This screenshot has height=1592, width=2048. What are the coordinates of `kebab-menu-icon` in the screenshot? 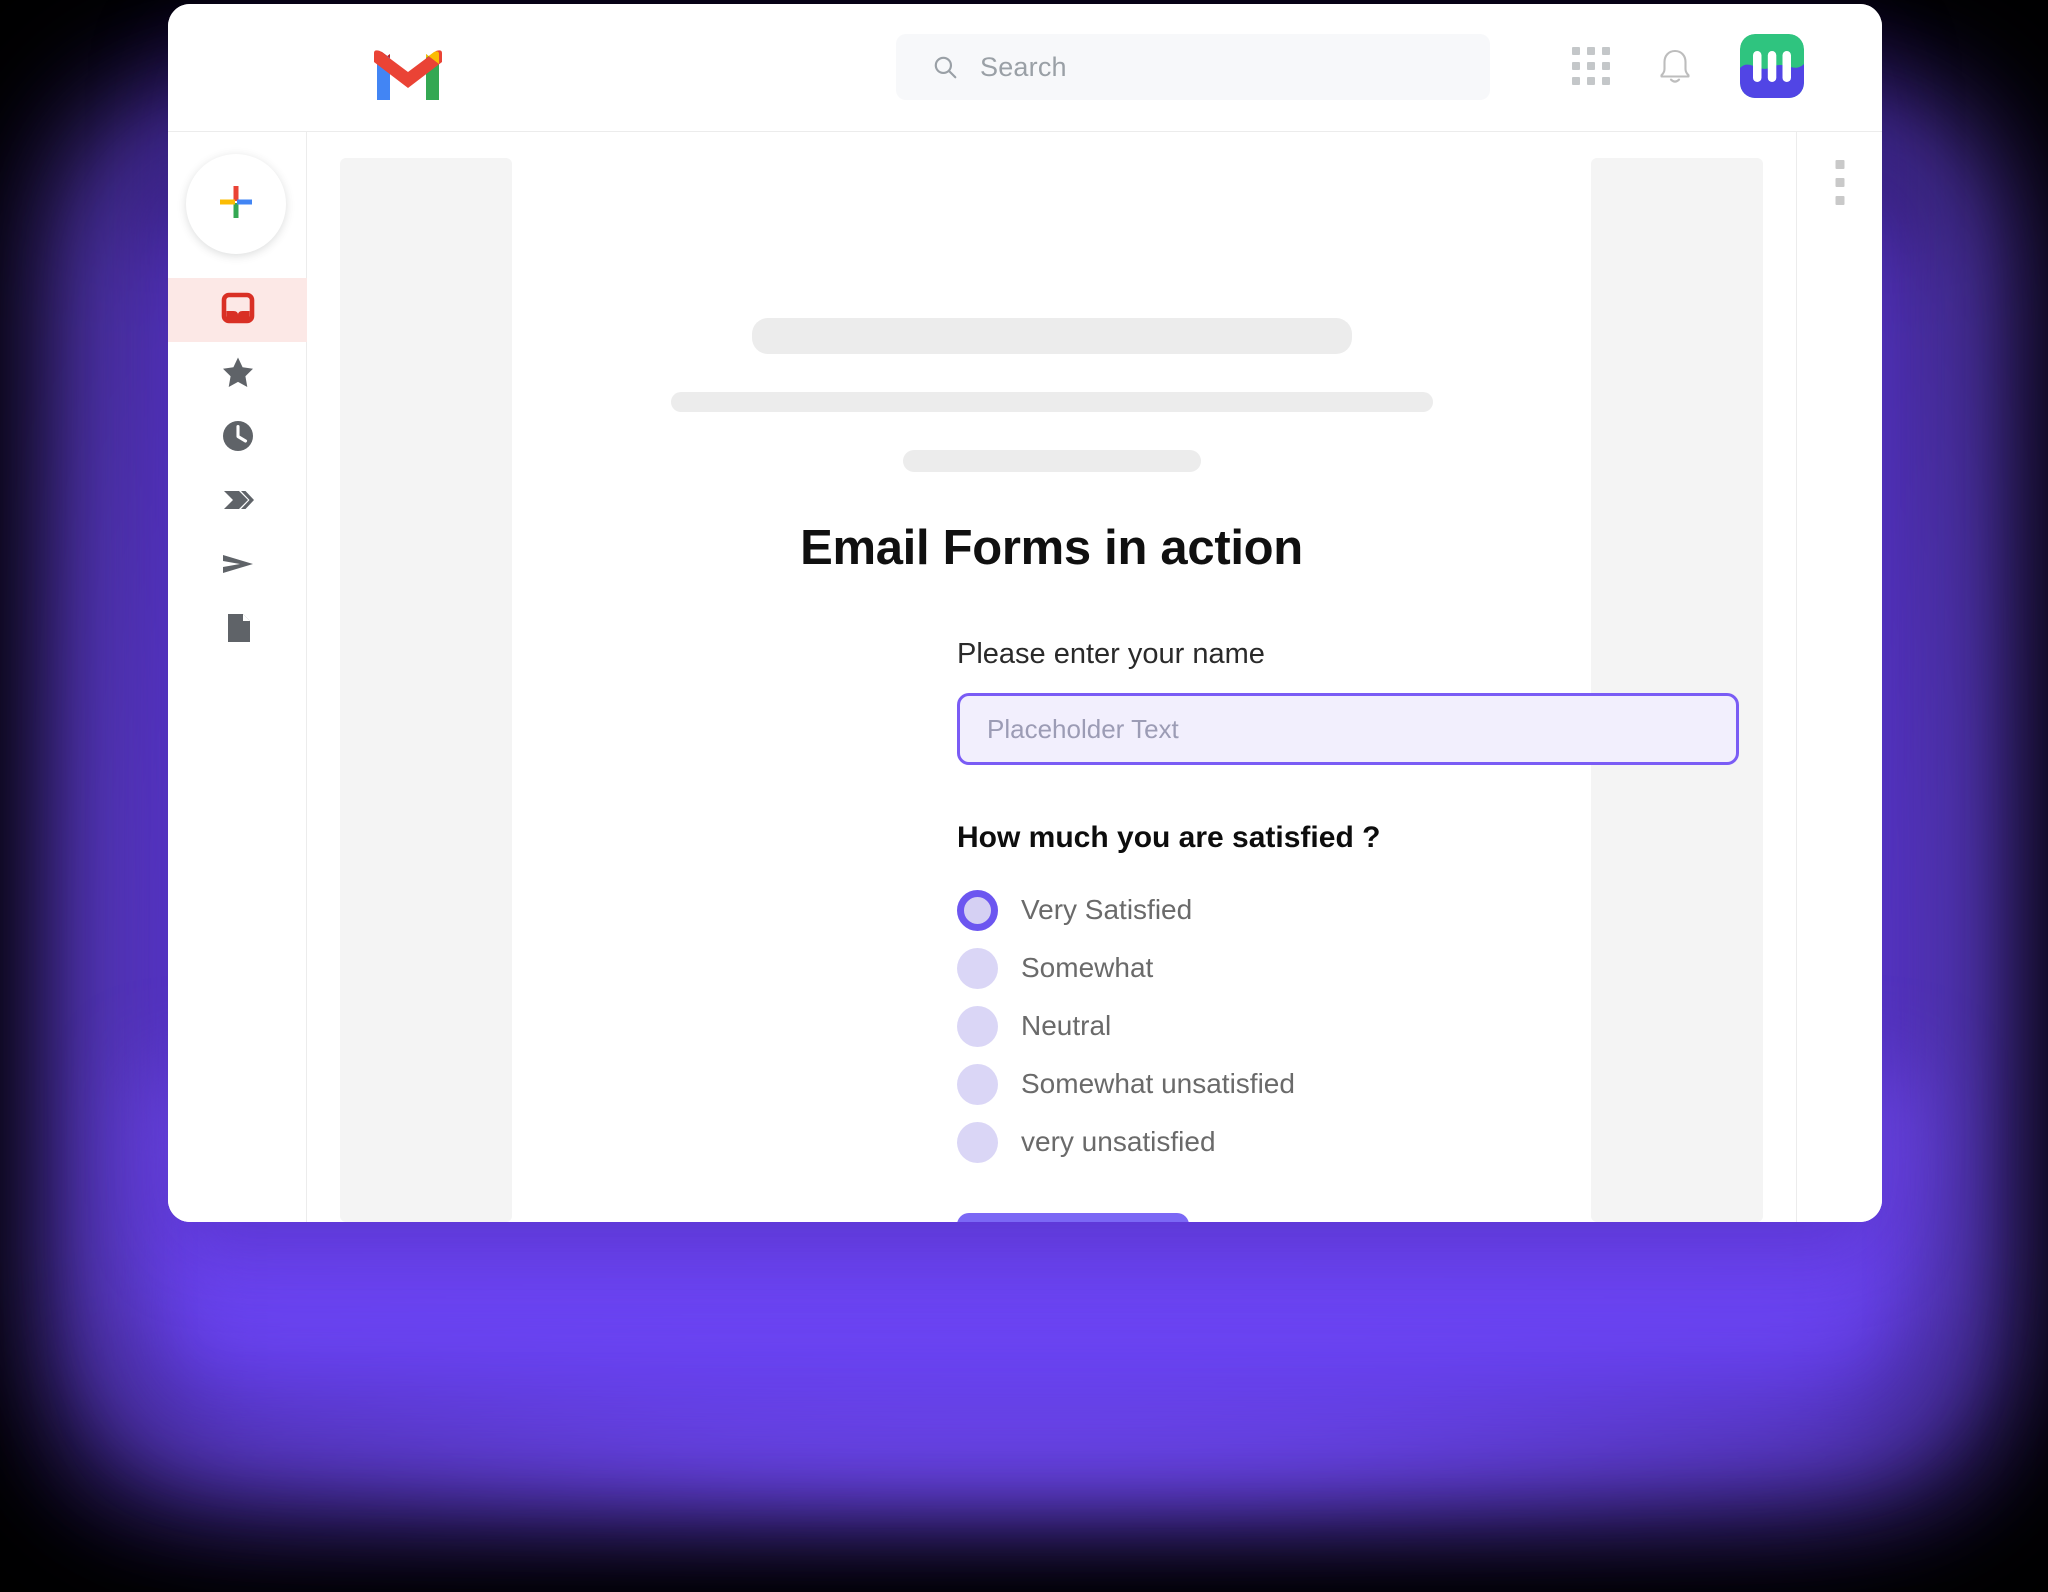 It's located at (1839, 182).